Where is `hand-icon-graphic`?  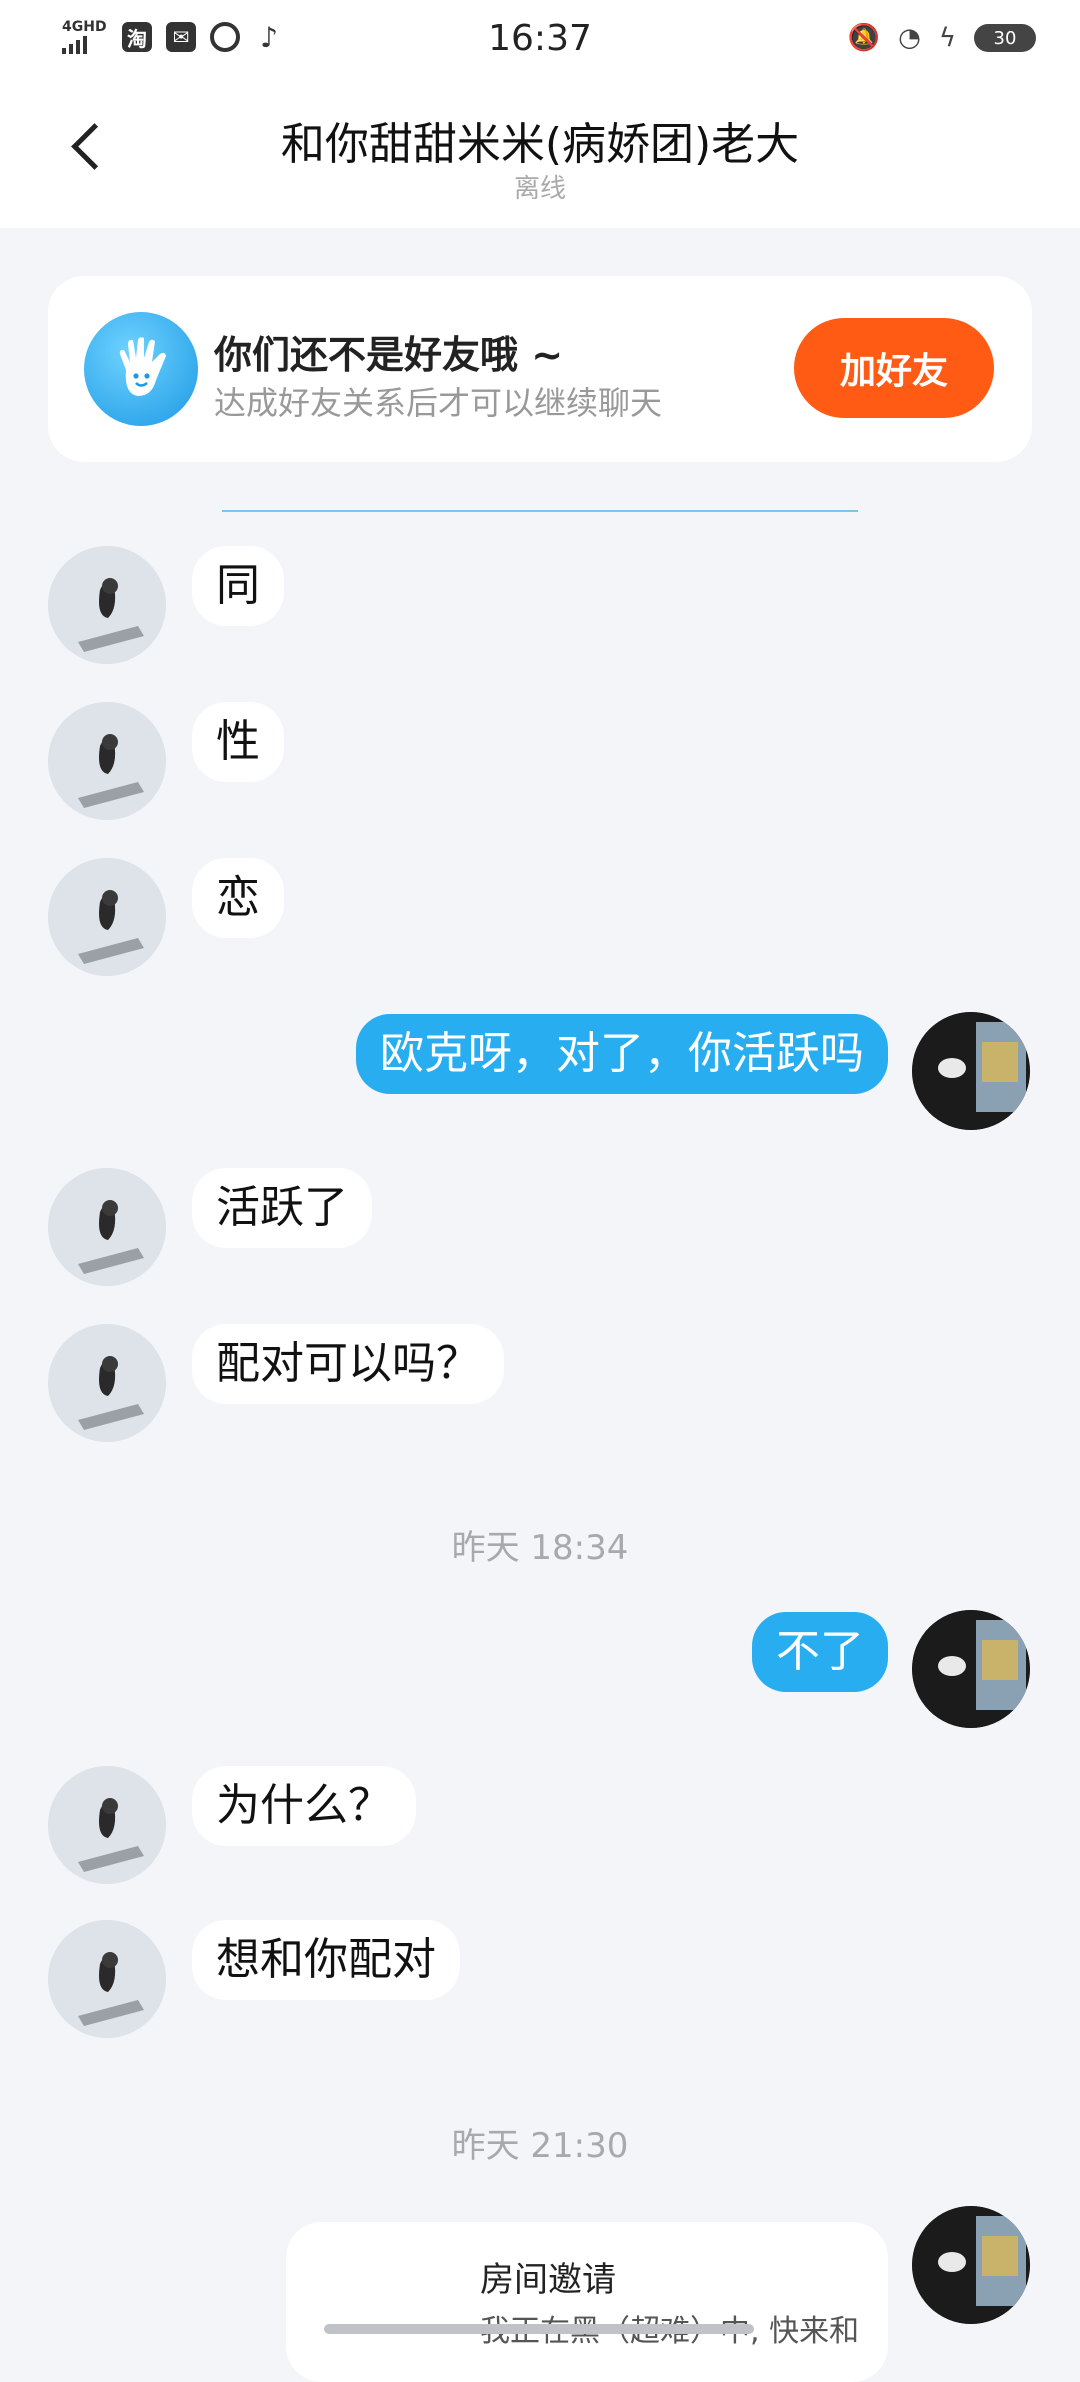 hand-icon-graphic is located at coordinates (142, 366).